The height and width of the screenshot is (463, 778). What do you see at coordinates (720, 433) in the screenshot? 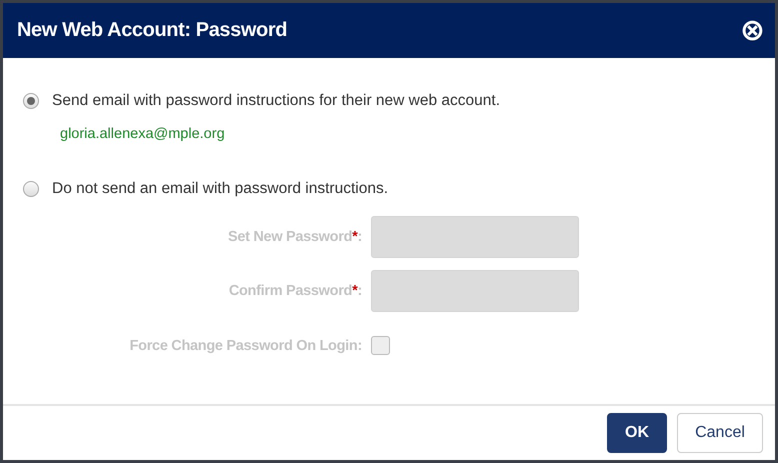
I see `cancel-button: Cancel` at bounding box center [720, 433].